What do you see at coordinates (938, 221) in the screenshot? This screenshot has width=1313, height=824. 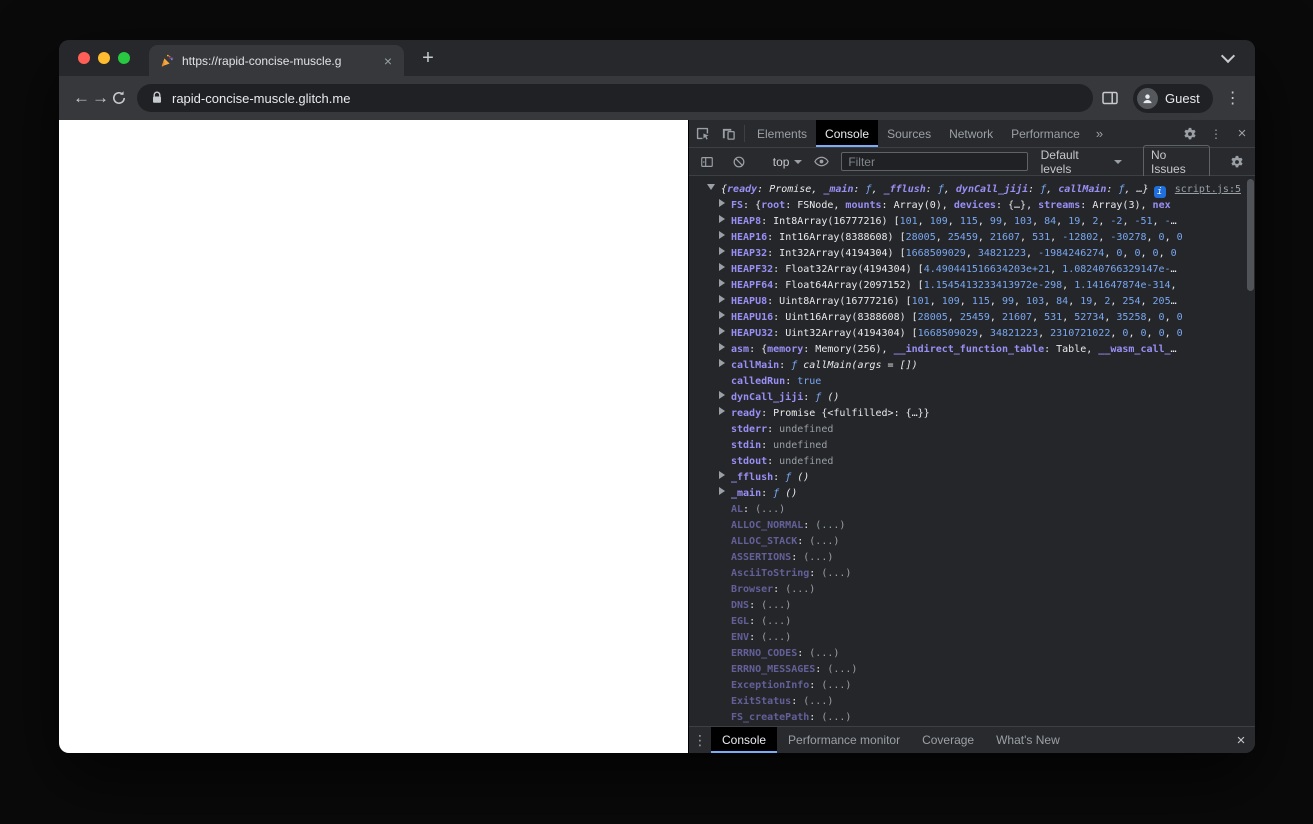 I see `number-value: 109` at bounding box center [938, 221].